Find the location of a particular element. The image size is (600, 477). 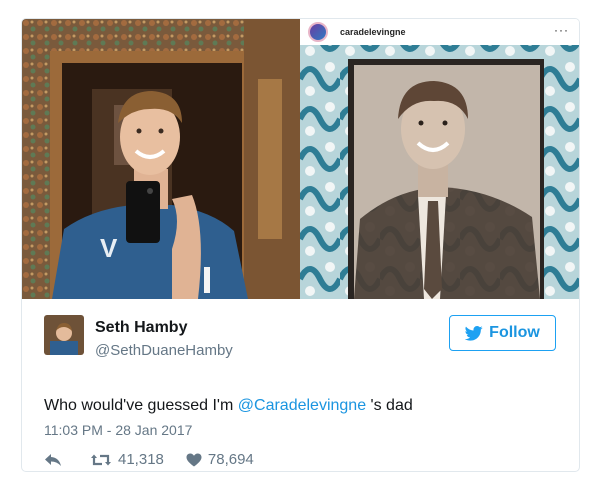

avatar-image is located at coordinates (64, 335).